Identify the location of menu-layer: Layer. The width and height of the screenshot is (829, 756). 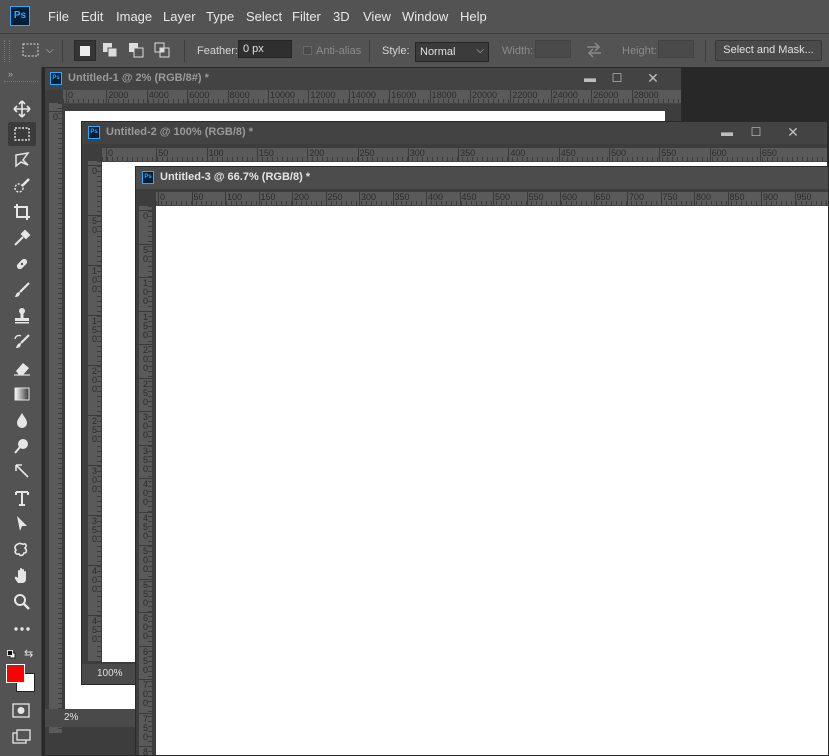
(179, 16).